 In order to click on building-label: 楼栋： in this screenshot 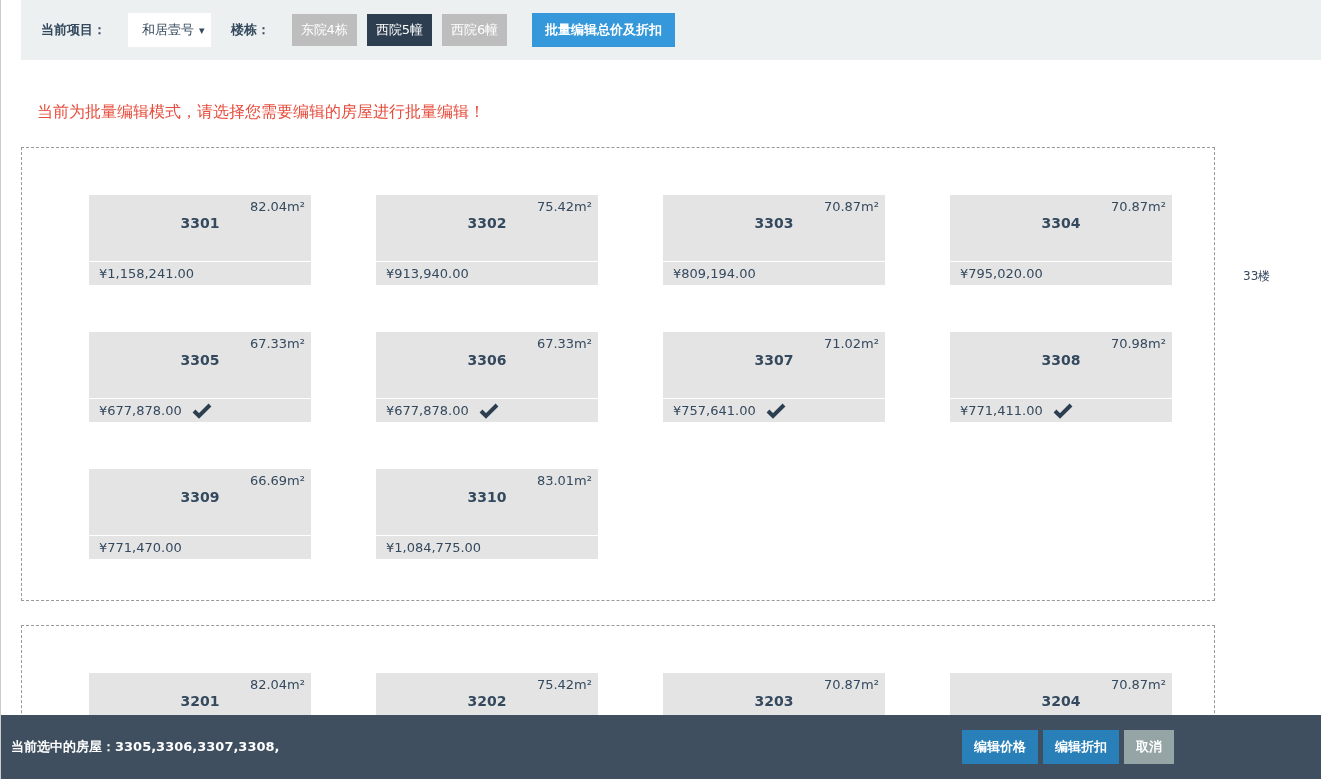, I will do `click(250, 30)`.